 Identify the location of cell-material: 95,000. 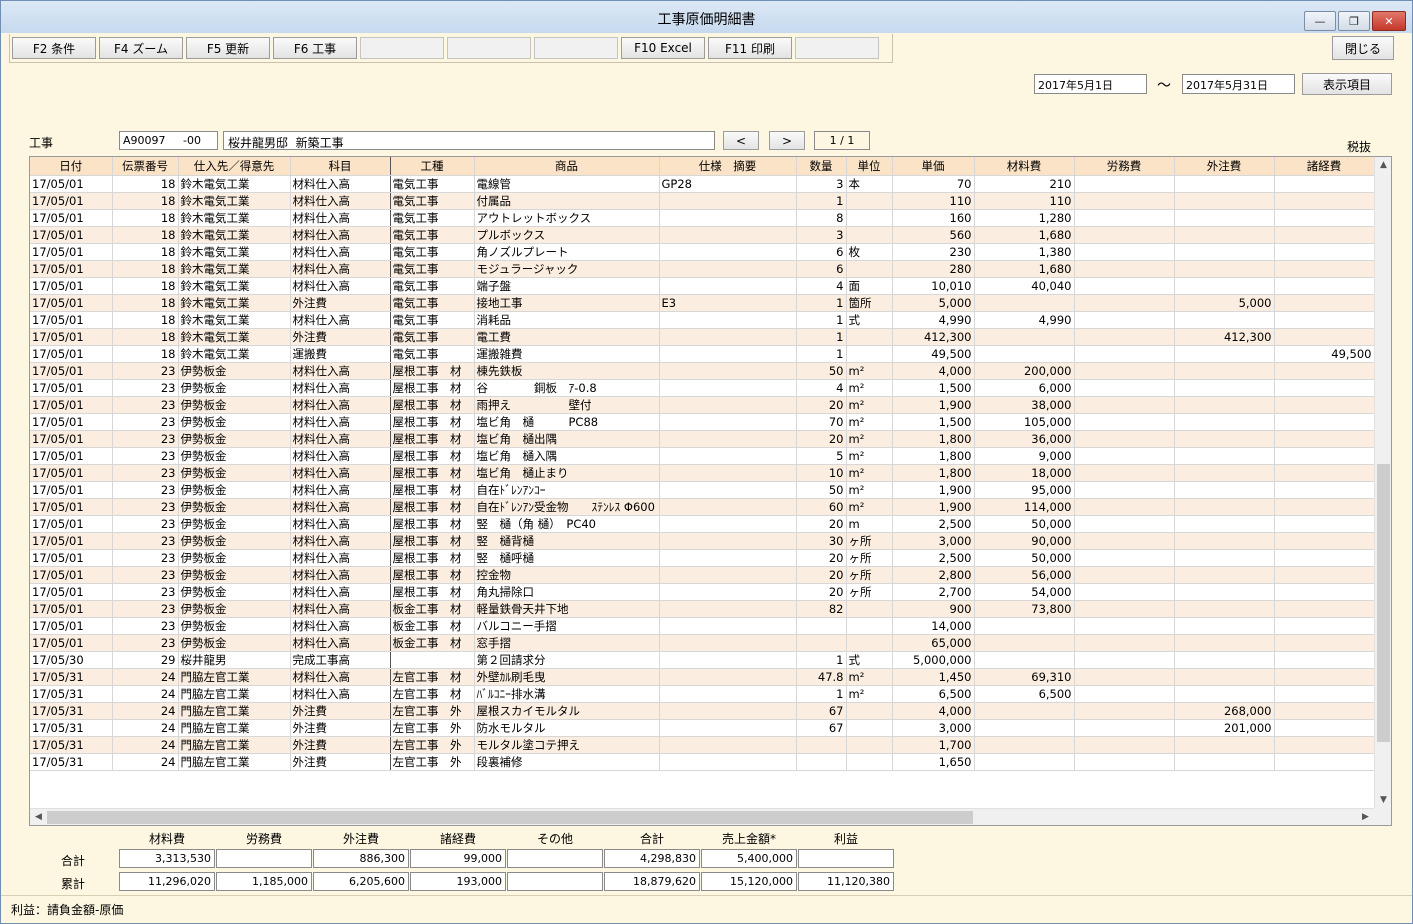
(1024, 490).